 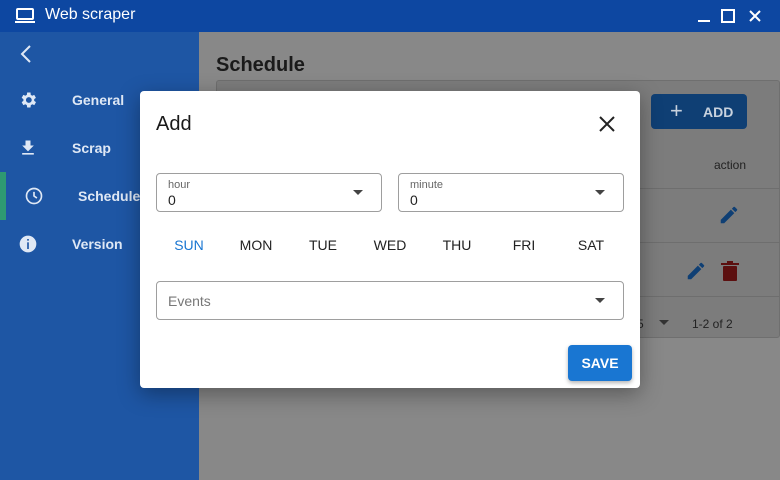 I want to click on window-title: Web scraper, so click(x=90, y=14).